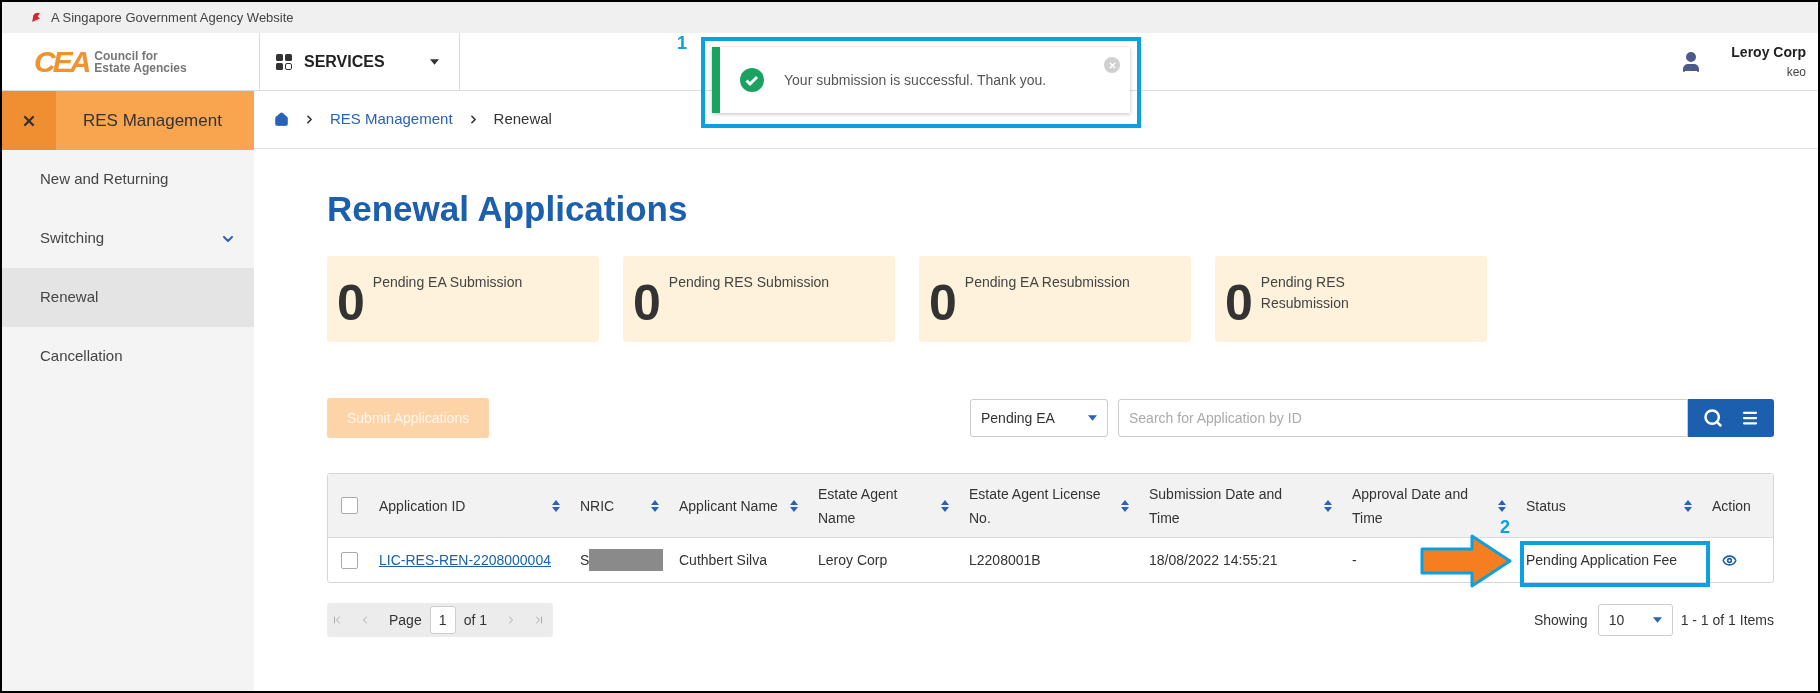  Describe the element at coordinates (360, 61) in the screenshot. I see `services-menu: SERVICES` at that location.